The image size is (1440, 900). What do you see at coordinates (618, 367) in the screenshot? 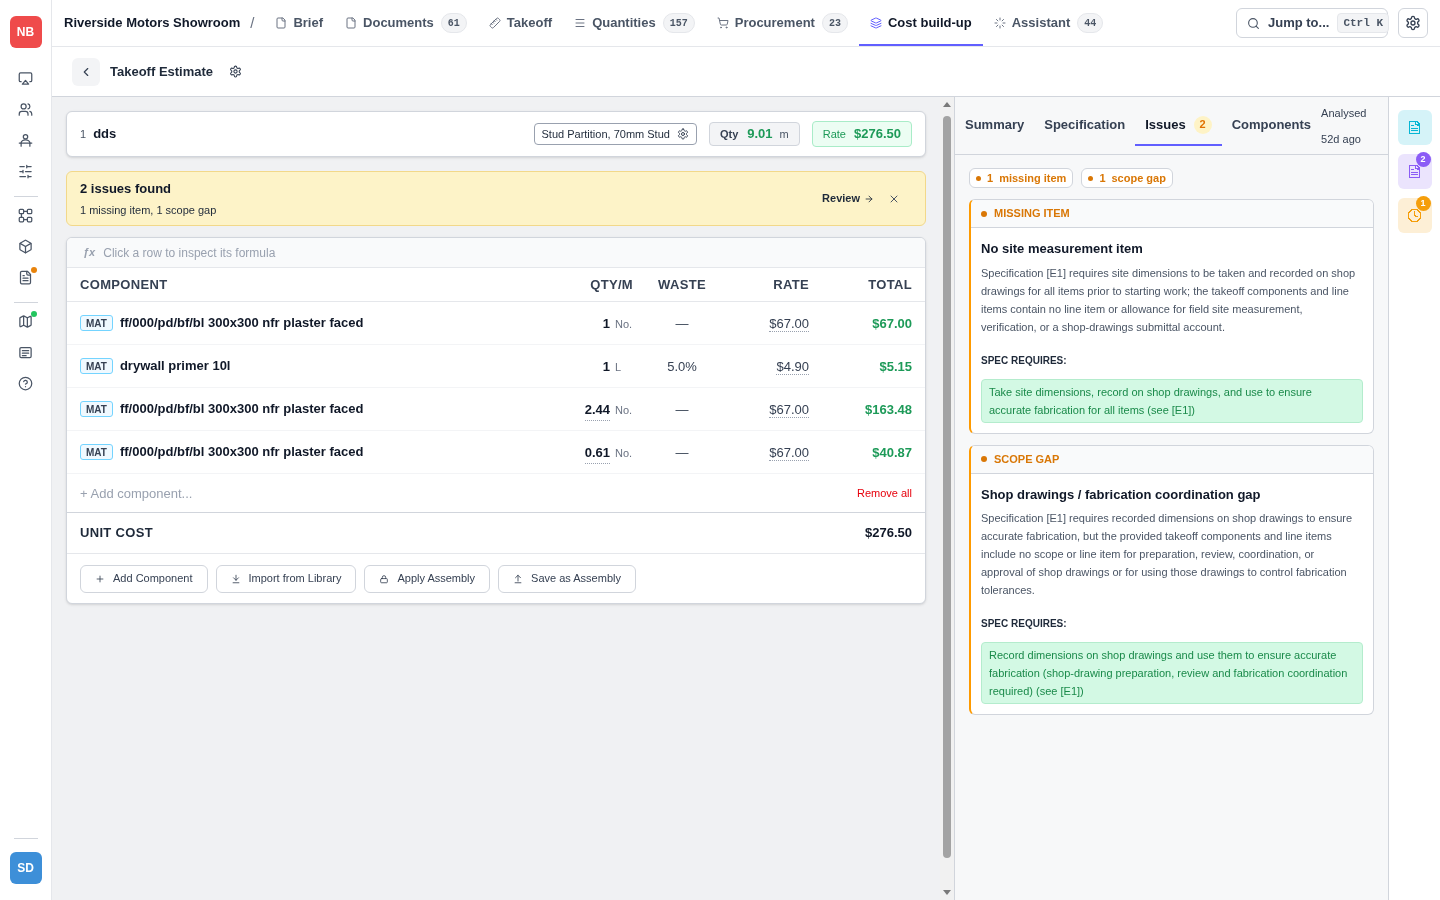
I see `unit-label: L` at bounding box center [618, 367].